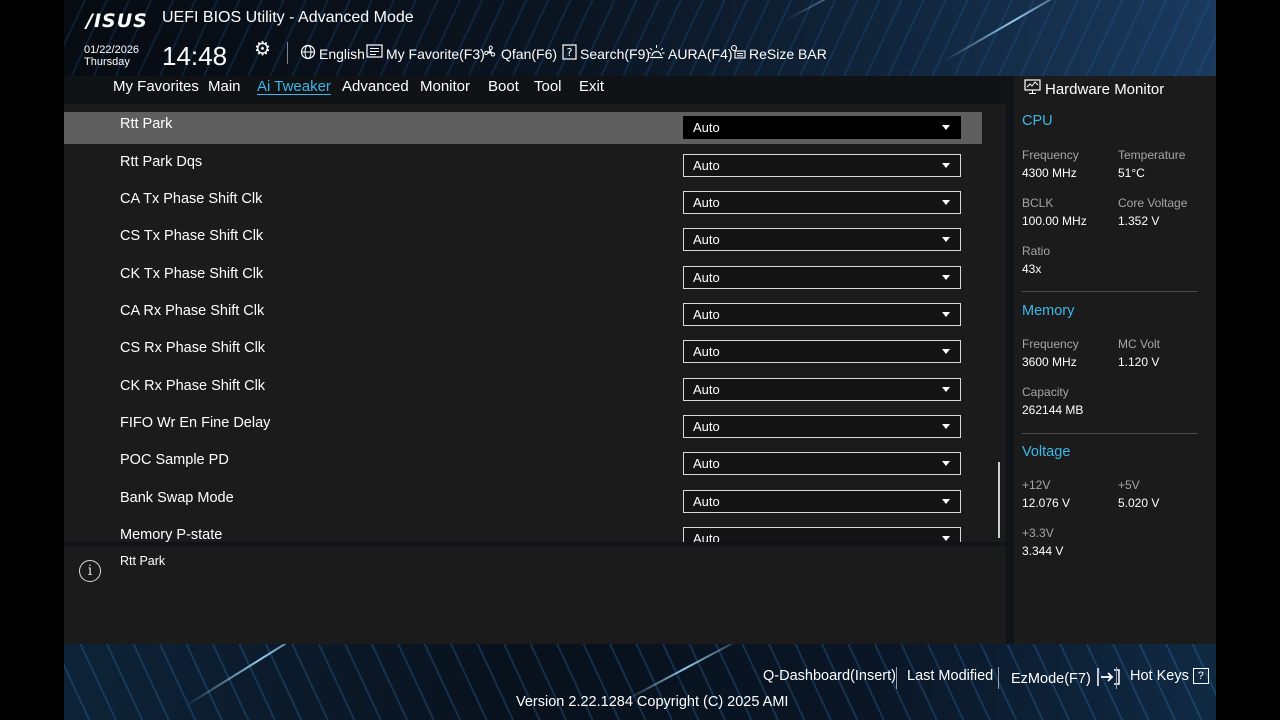 This screenshot has height=720, width=1280. I want to click on tab-advanced: Advanced, so click(375, 86).